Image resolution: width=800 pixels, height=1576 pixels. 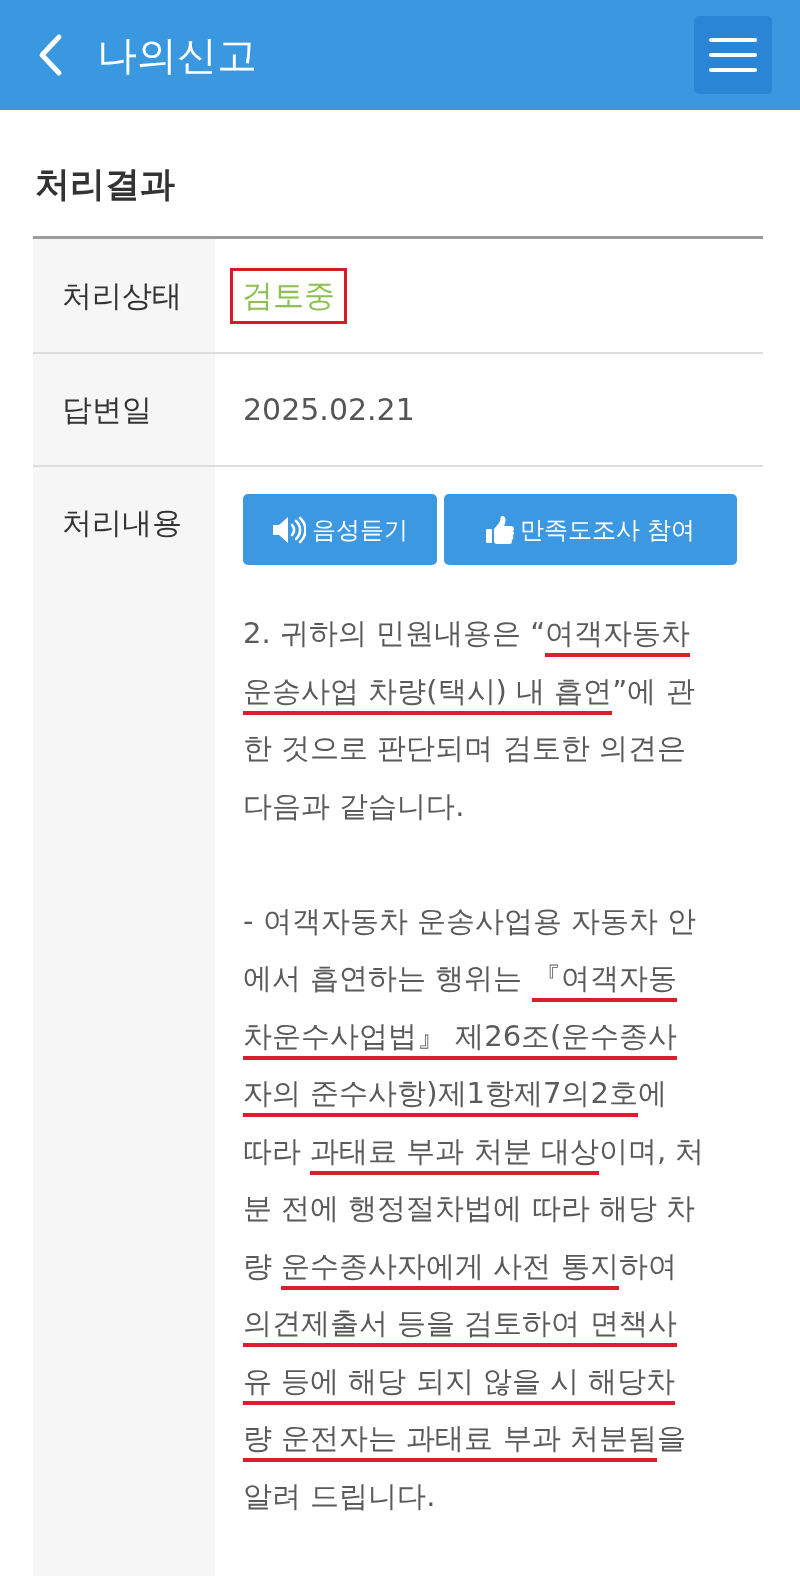 I want to click on thumbs-up-icon, so click(x=499, y=529).